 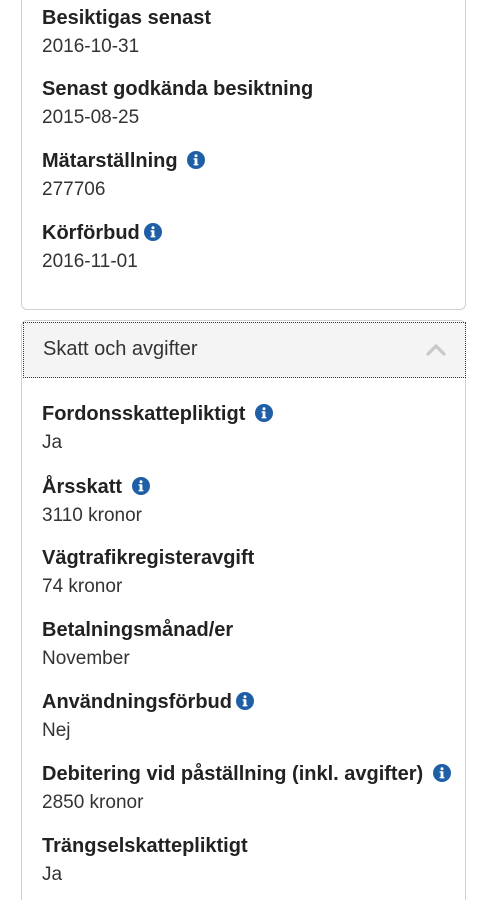 I want to click on field-value: 277706, so click(x=74, y=189).